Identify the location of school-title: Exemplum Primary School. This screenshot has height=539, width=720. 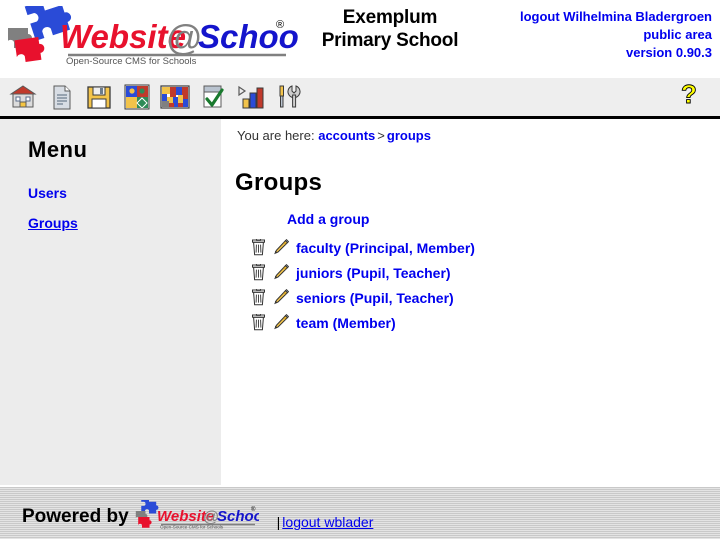
(390, 29).